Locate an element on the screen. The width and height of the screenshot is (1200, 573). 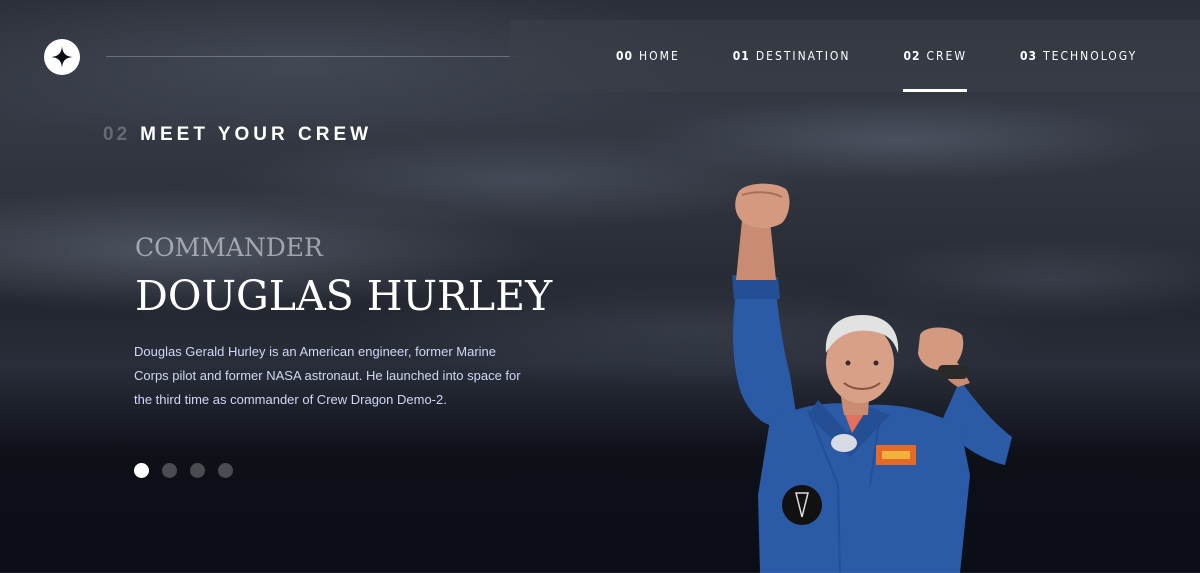
crew-carousel-dots is located at coordinates (183, 470).